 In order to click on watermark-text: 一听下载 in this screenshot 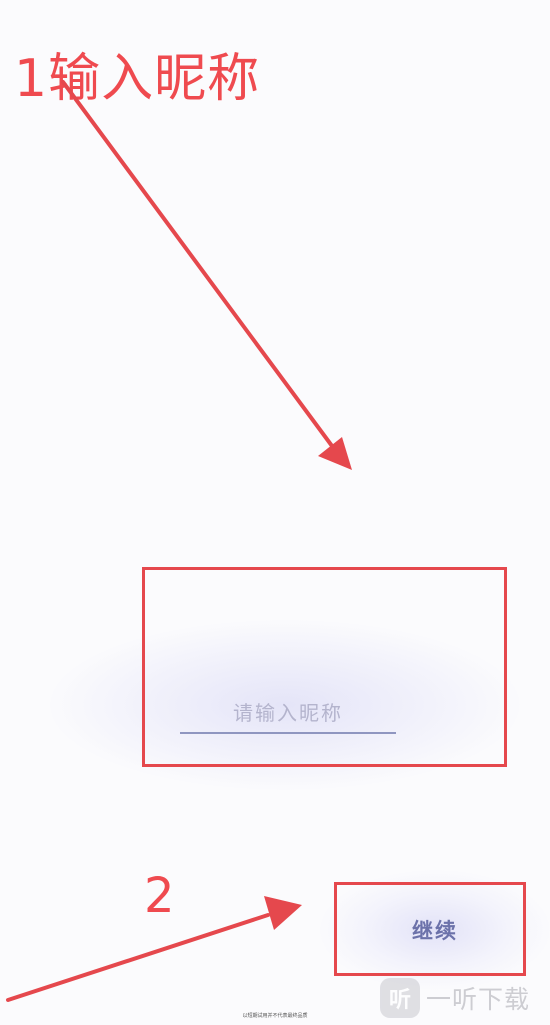, I will do `click(478, 999)`.